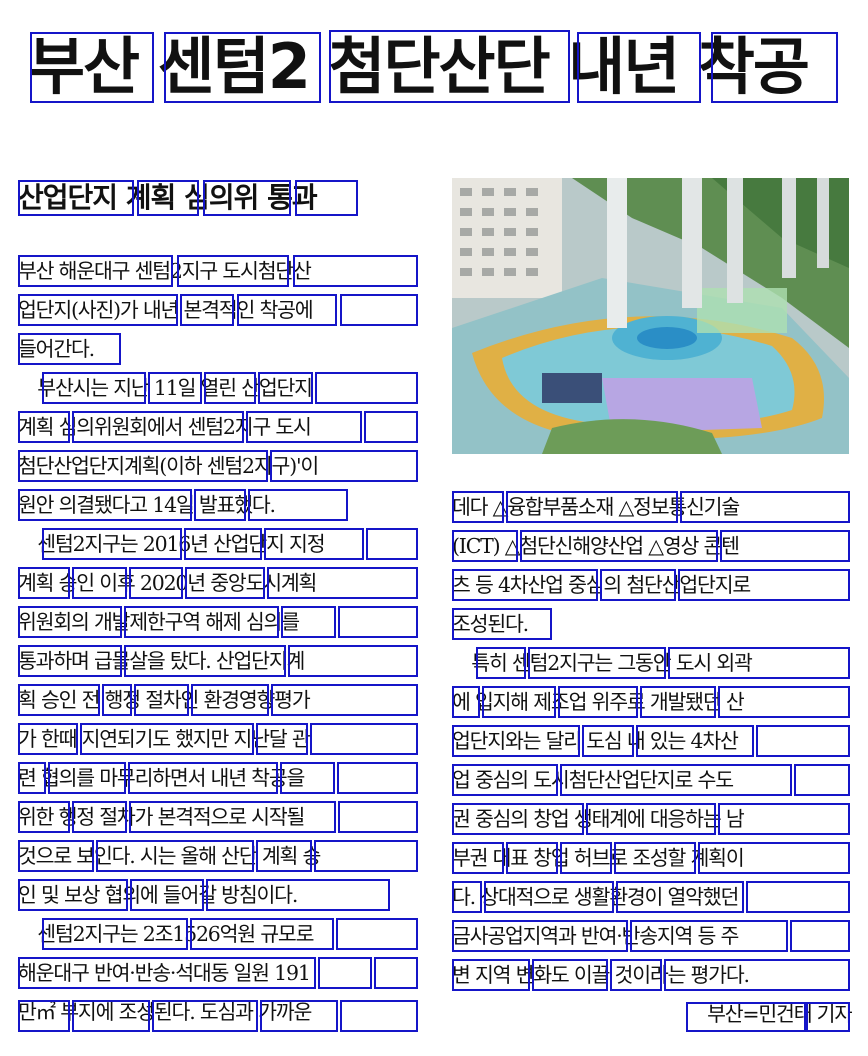 Image resolution: width=868 pixels, height=1056 pixels. I want to click on body-line: 들어간다., so click(56, 349).